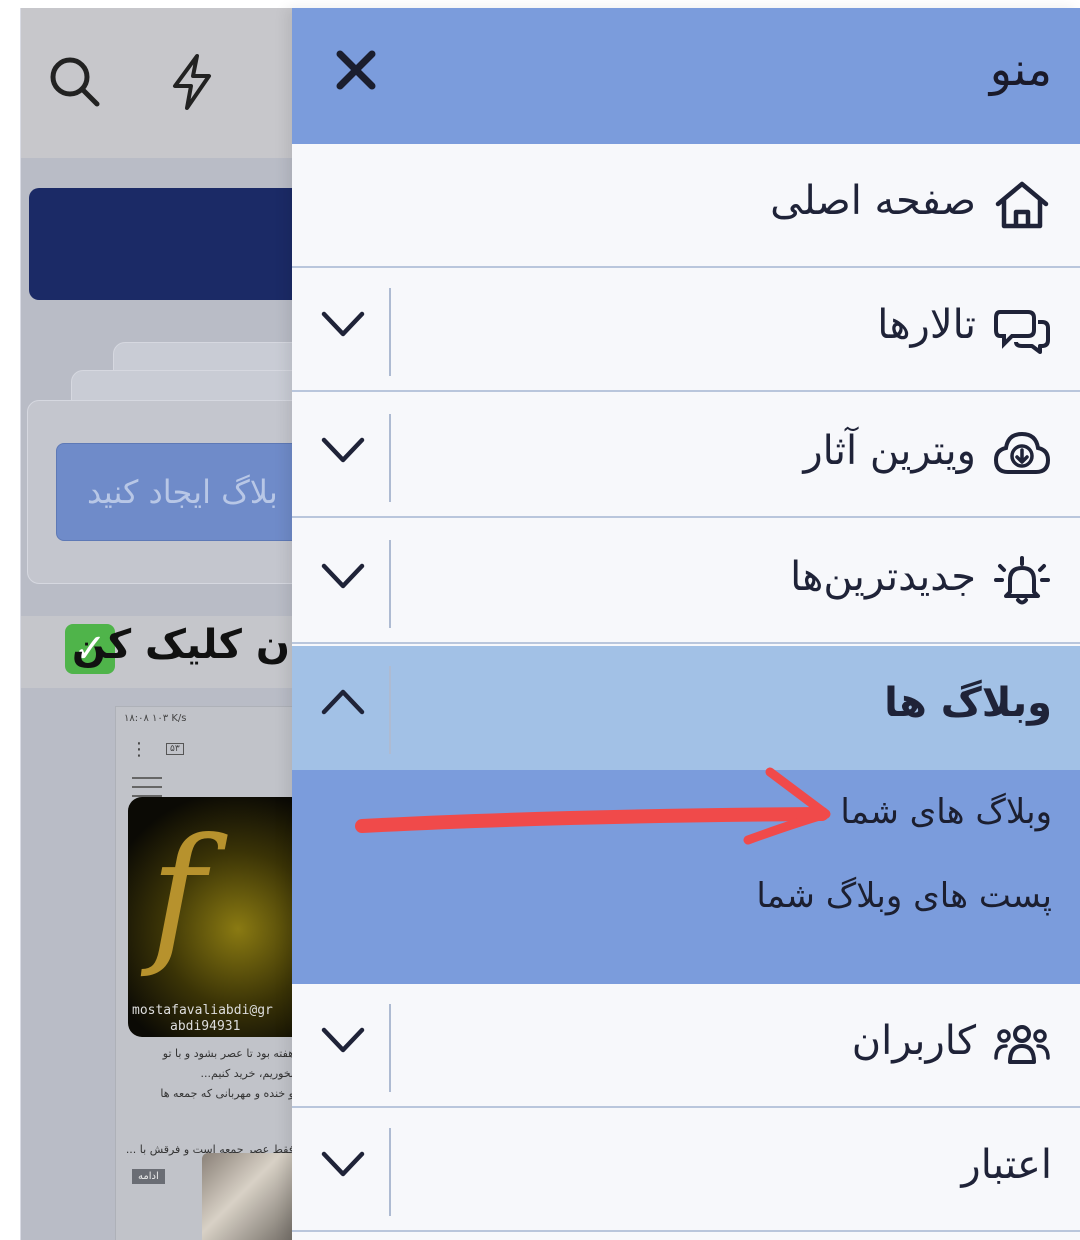 Image resolution: width=1080 pixels, height=1240 pixels. I want to click on menu-item-users: کاربران, so click(686, 1046).